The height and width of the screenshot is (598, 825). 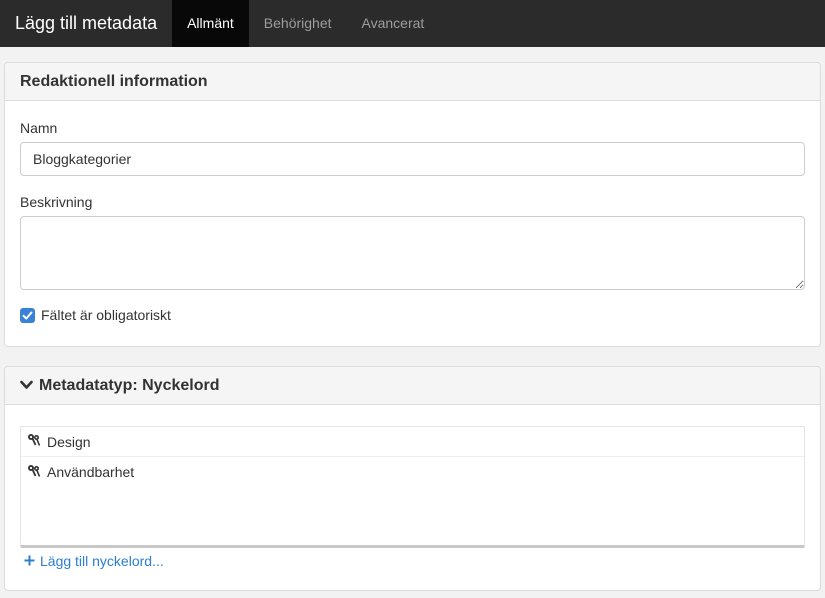 I want to click on check-icon, so click(x=27, y=315).